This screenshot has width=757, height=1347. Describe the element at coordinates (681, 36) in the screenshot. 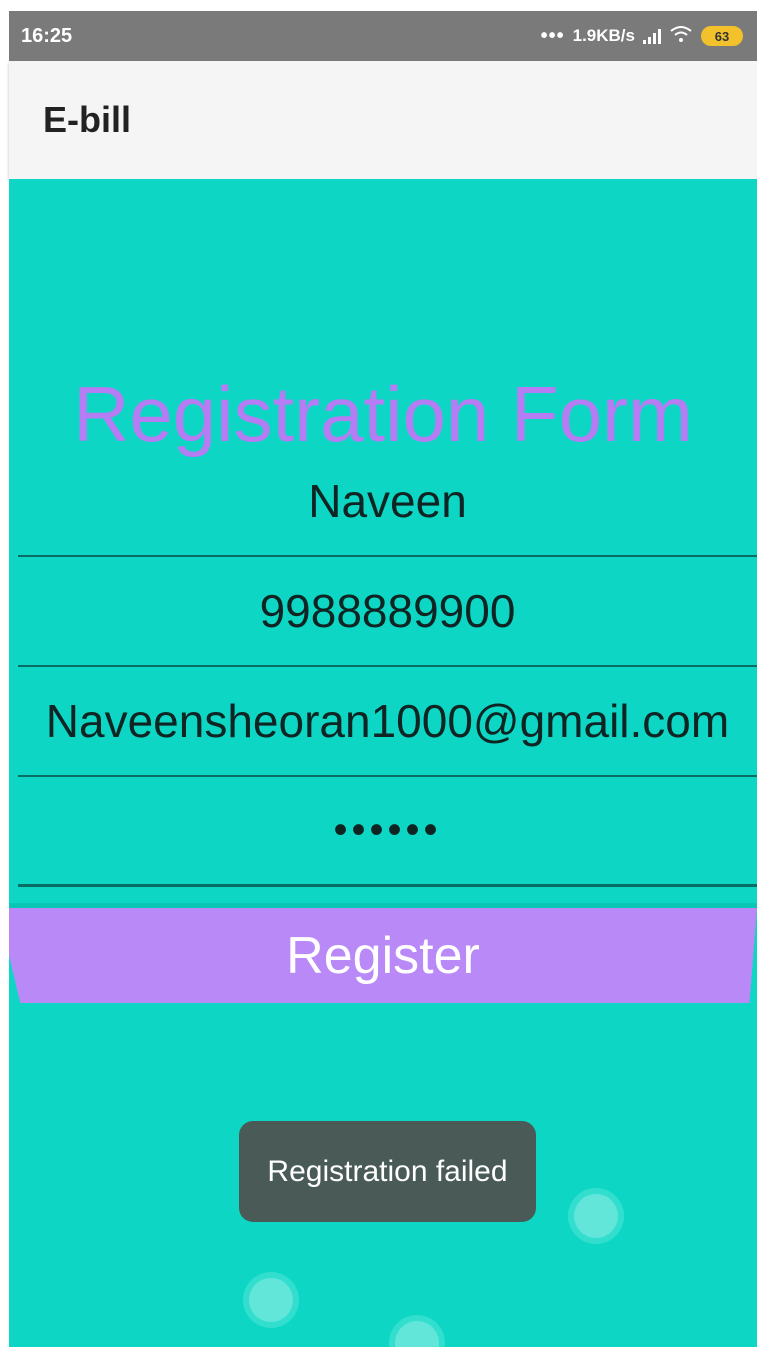

I see `wifi-icon` at that location.